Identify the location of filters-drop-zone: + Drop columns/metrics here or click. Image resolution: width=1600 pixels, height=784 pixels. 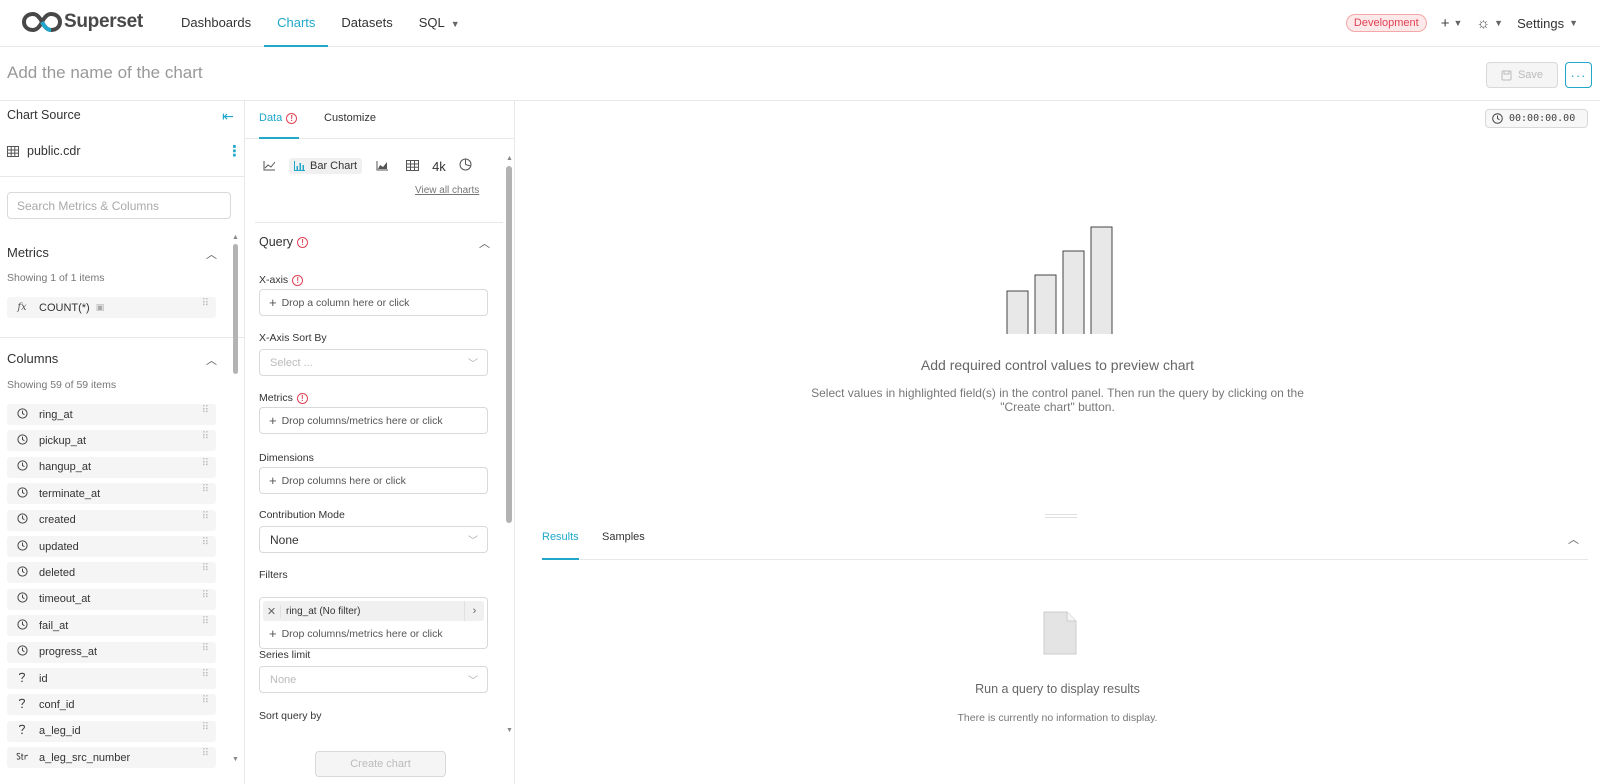
(356, 633).